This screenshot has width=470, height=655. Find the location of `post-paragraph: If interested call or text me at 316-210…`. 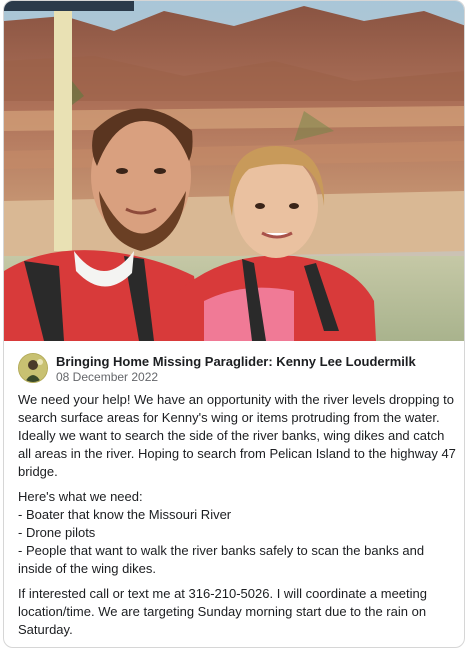

post-paragraph: If interested call or text me at 316-210… is located at coordinates (222, 611).